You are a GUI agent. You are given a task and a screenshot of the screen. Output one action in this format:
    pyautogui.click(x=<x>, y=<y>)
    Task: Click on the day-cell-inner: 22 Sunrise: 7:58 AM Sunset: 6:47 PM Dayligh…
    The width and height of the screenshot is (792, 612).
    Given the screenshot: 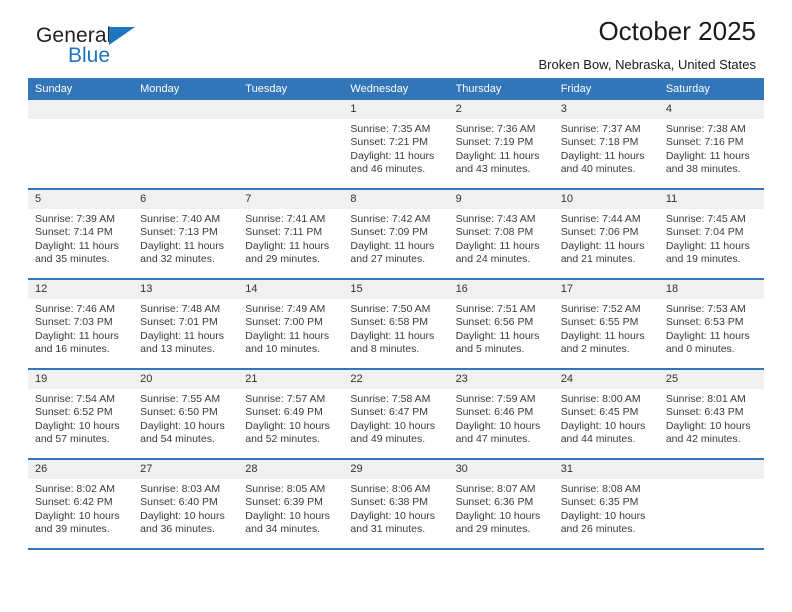 What is the action you would take?
    pyautogui.click(x=396, y=414)
    